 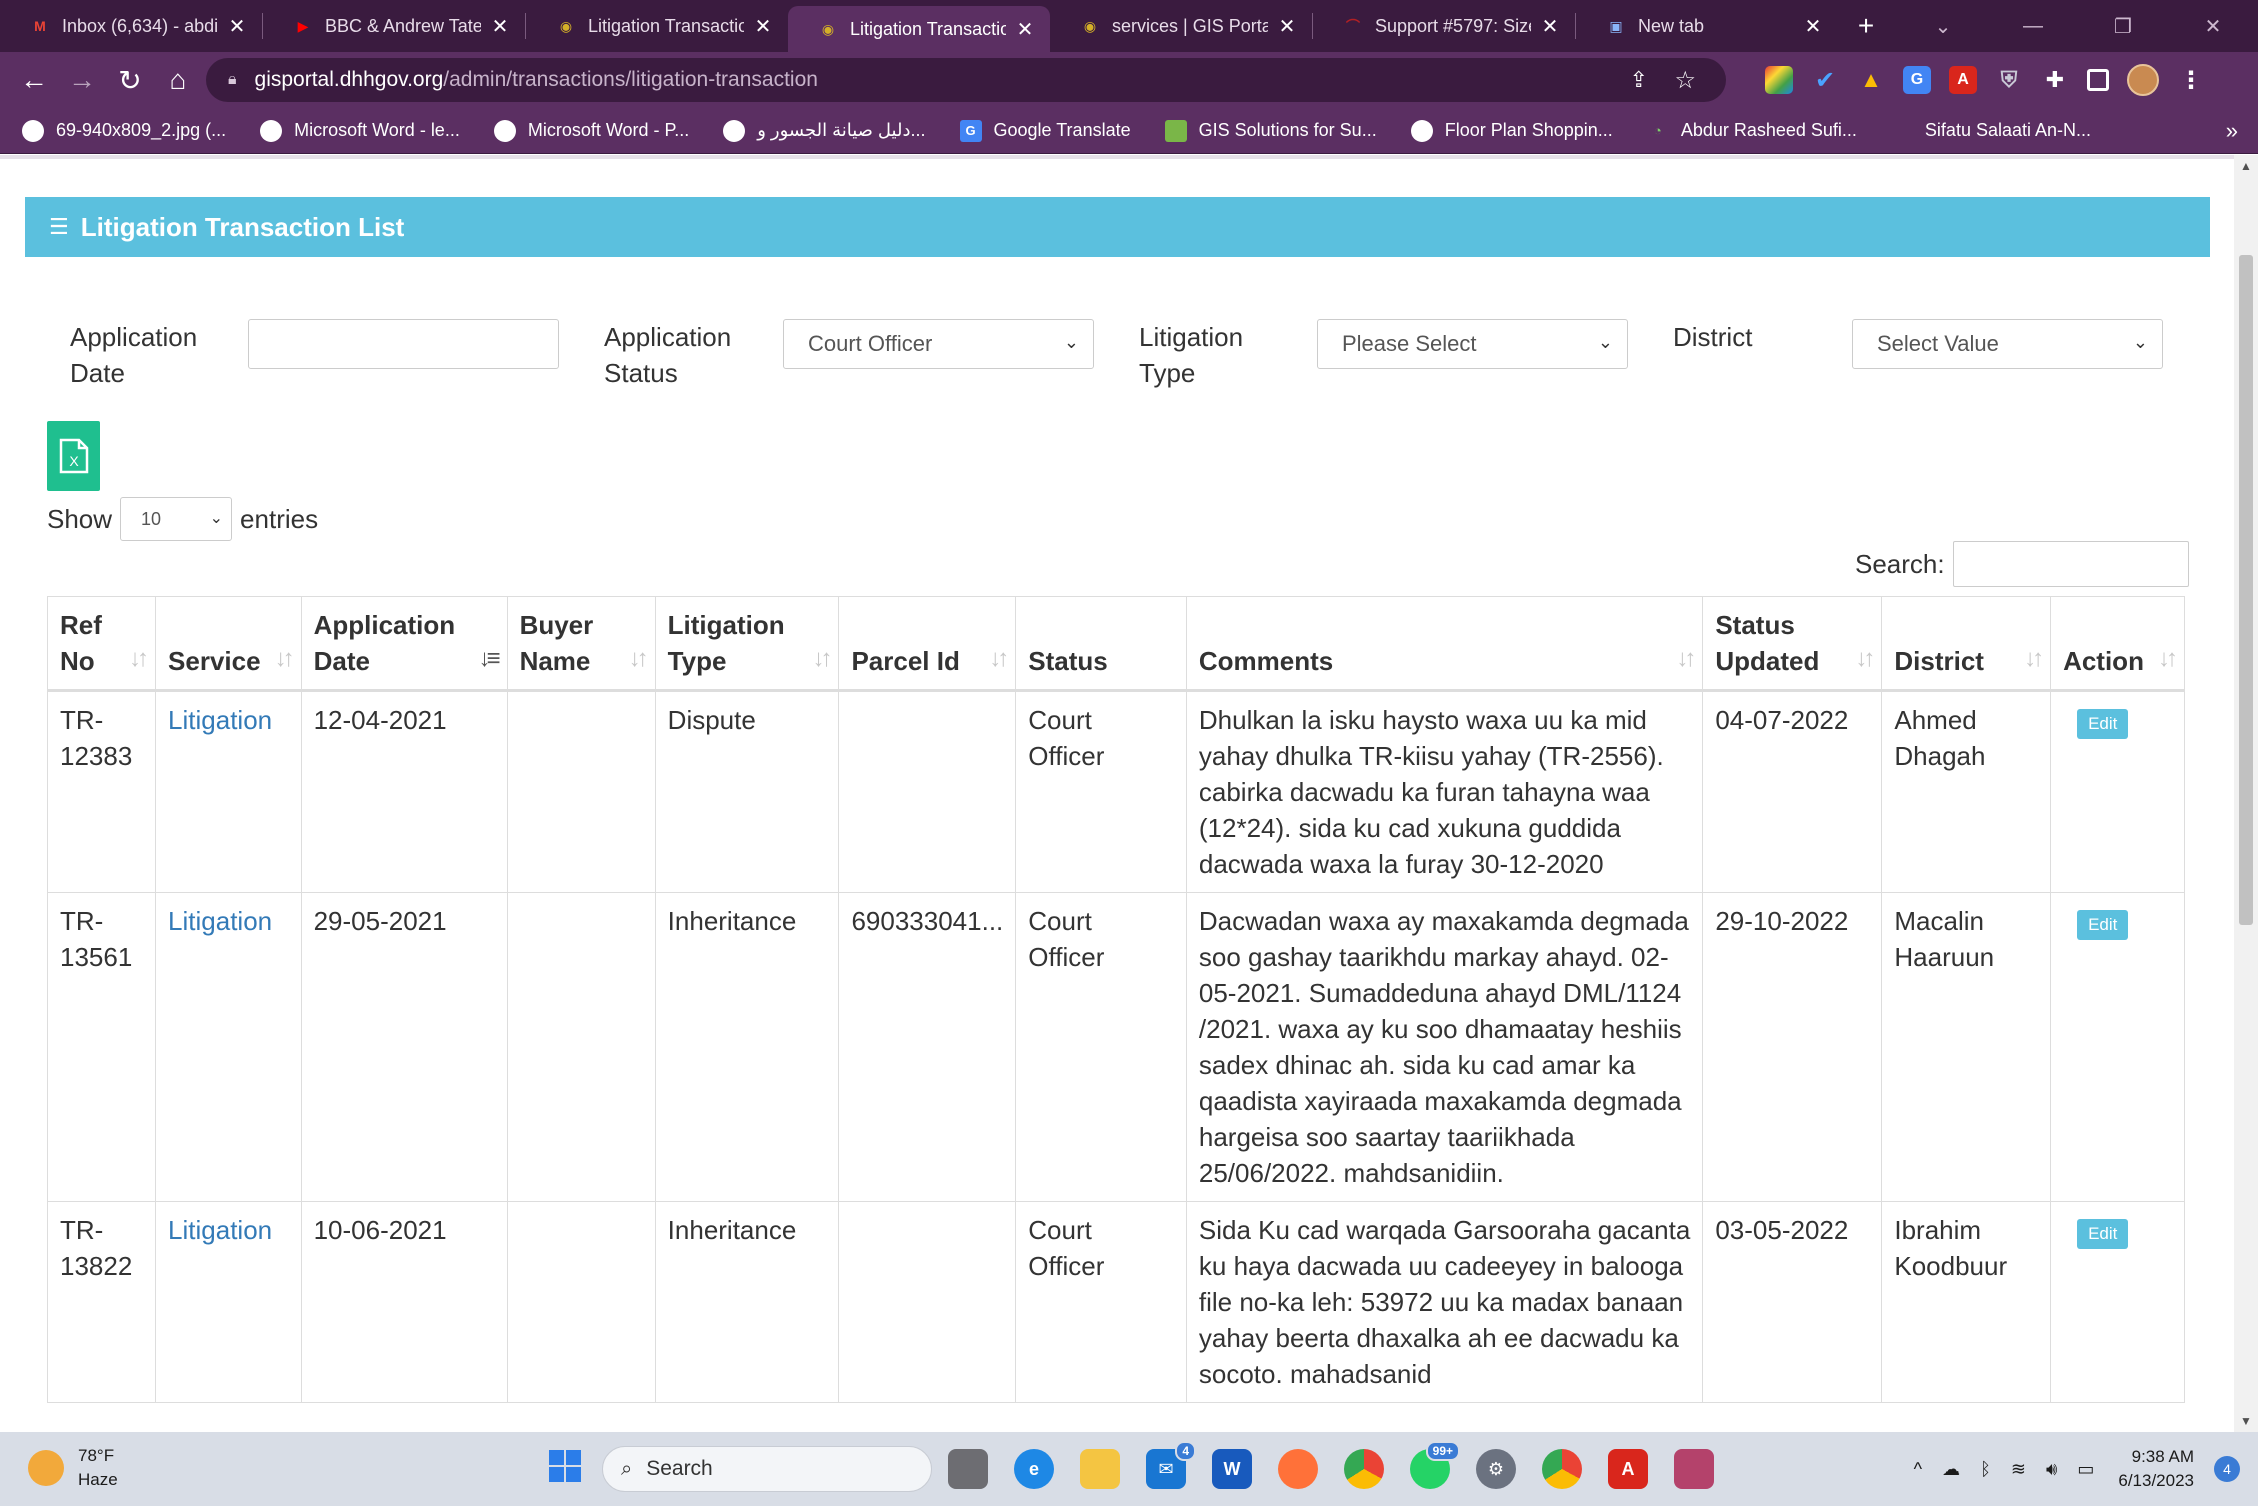 I want to click on file-explorer-icon, so click(x=1100, y=1469).